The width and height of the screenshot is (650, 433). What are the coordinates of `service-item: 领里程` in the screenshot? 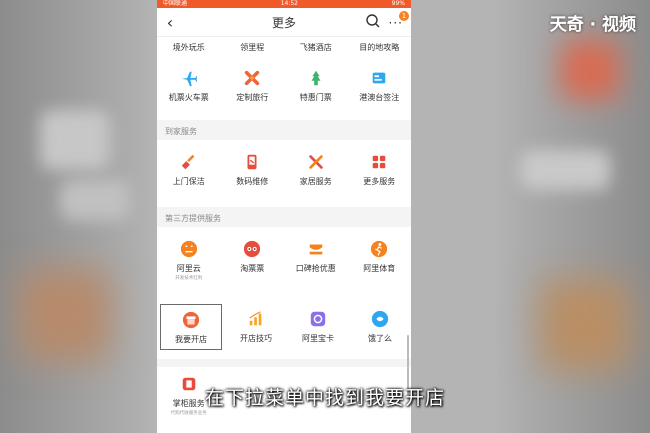 It's located at (253, 47).